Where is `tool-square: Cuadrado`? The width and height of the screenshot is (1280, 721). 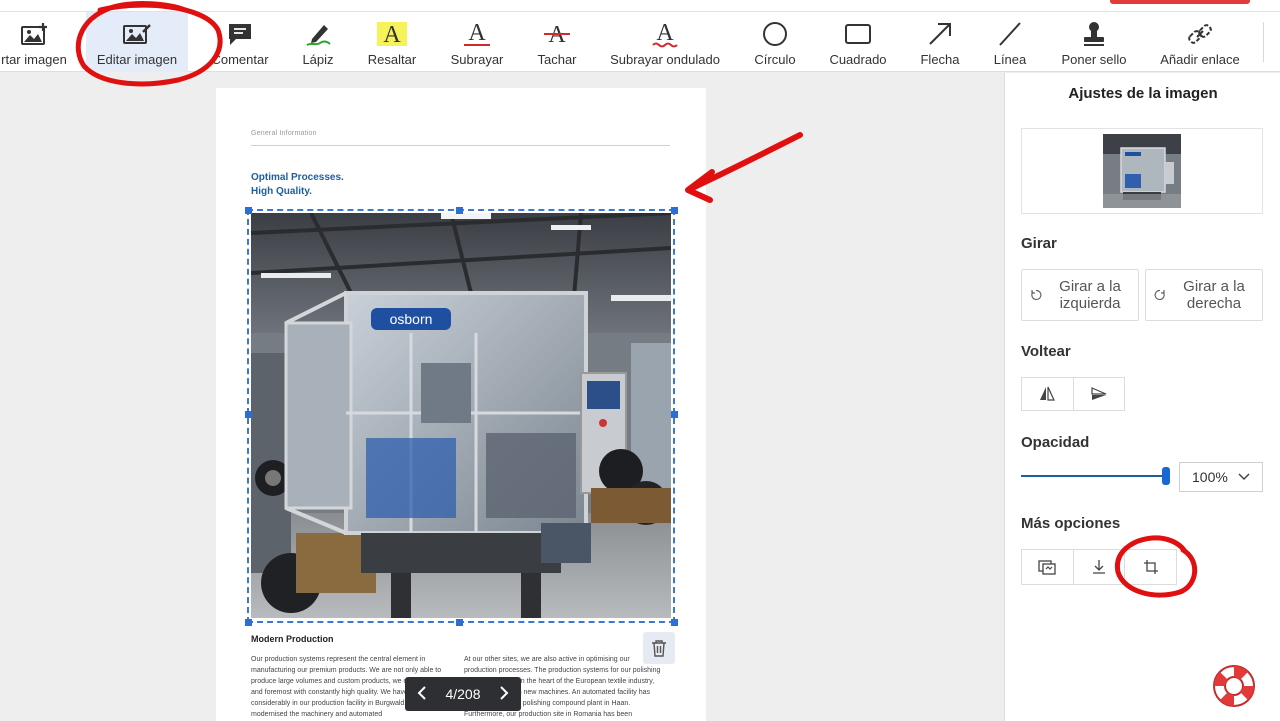
tool-square: Cuadrado is located at coordinates (858, 42).